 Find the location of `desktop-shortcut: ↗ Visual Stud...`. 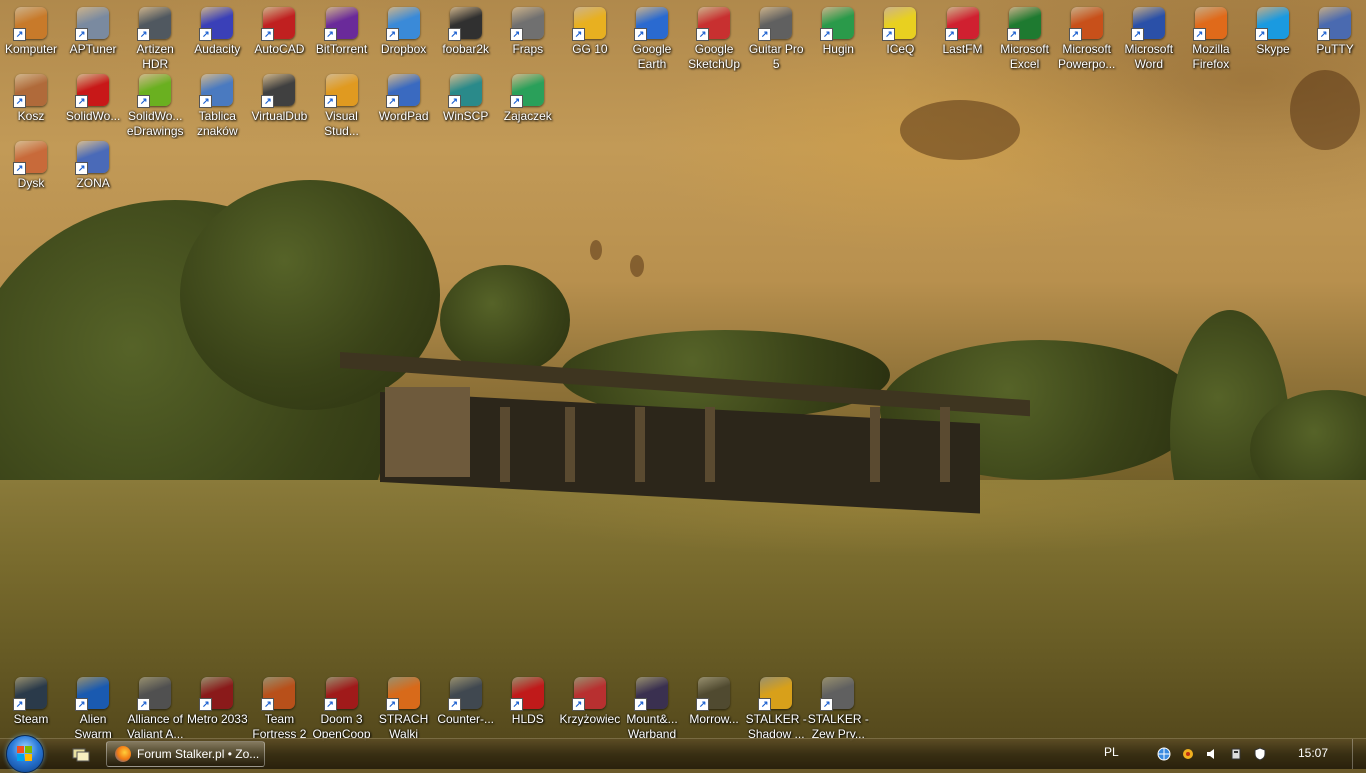

desktop-shortcut: ↗ Visual Stud... is located at coordinates (342, 105).